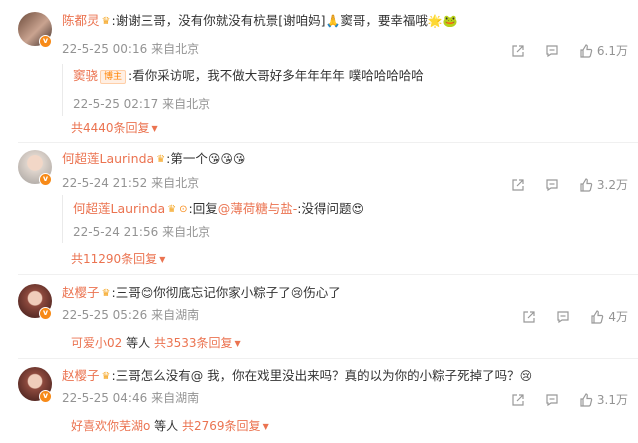 The width and height of the screenshot is (638, 443). I want to click on reply-meta: 22-5-25 02:17 来自北京, so click(142, 104).